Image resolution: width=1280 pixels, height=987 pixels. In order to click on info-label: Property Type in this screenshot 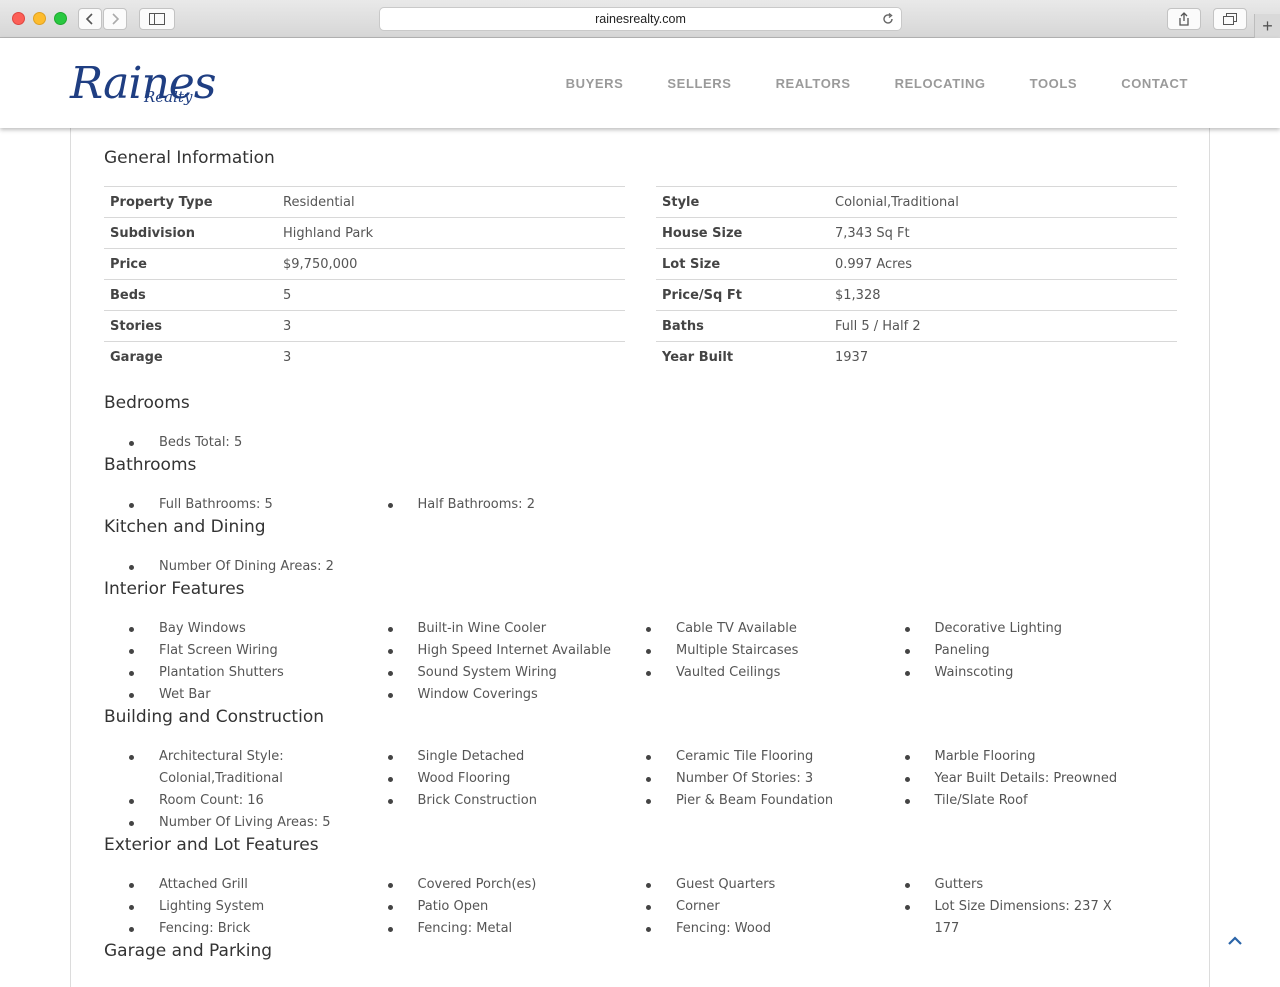, I will do `click(190, 202)`.